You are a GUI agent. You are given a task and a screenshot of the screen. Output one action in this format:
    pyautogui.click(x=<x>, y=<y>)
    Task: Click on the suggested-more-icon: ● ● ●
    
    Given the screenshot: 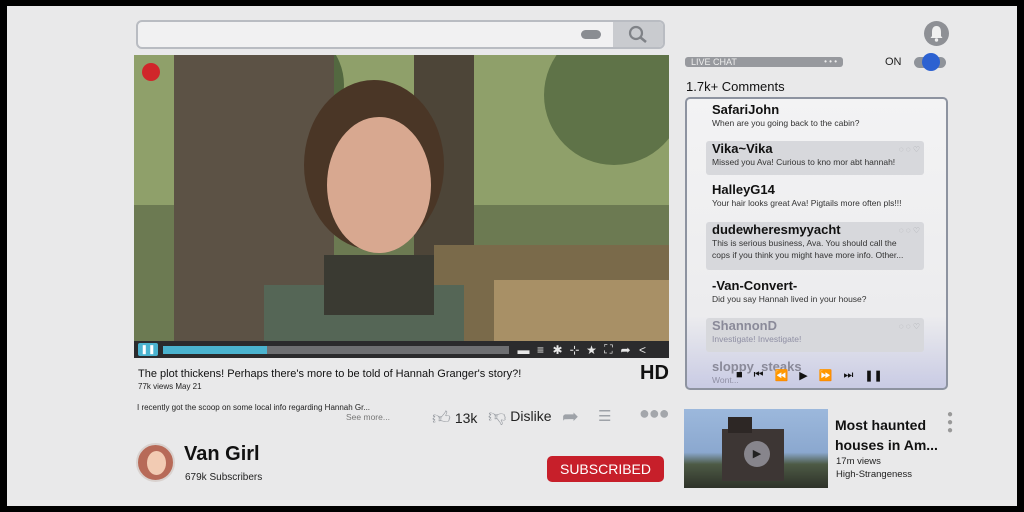 What is the action you would take?
    pyautogui.click(x=950, y=423)
    